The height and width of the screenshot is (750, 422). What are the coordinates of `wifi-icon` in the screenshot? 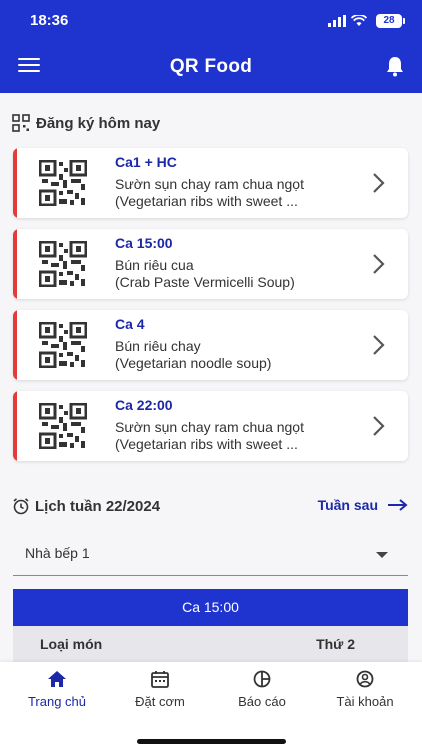 It's located at (359, 20).